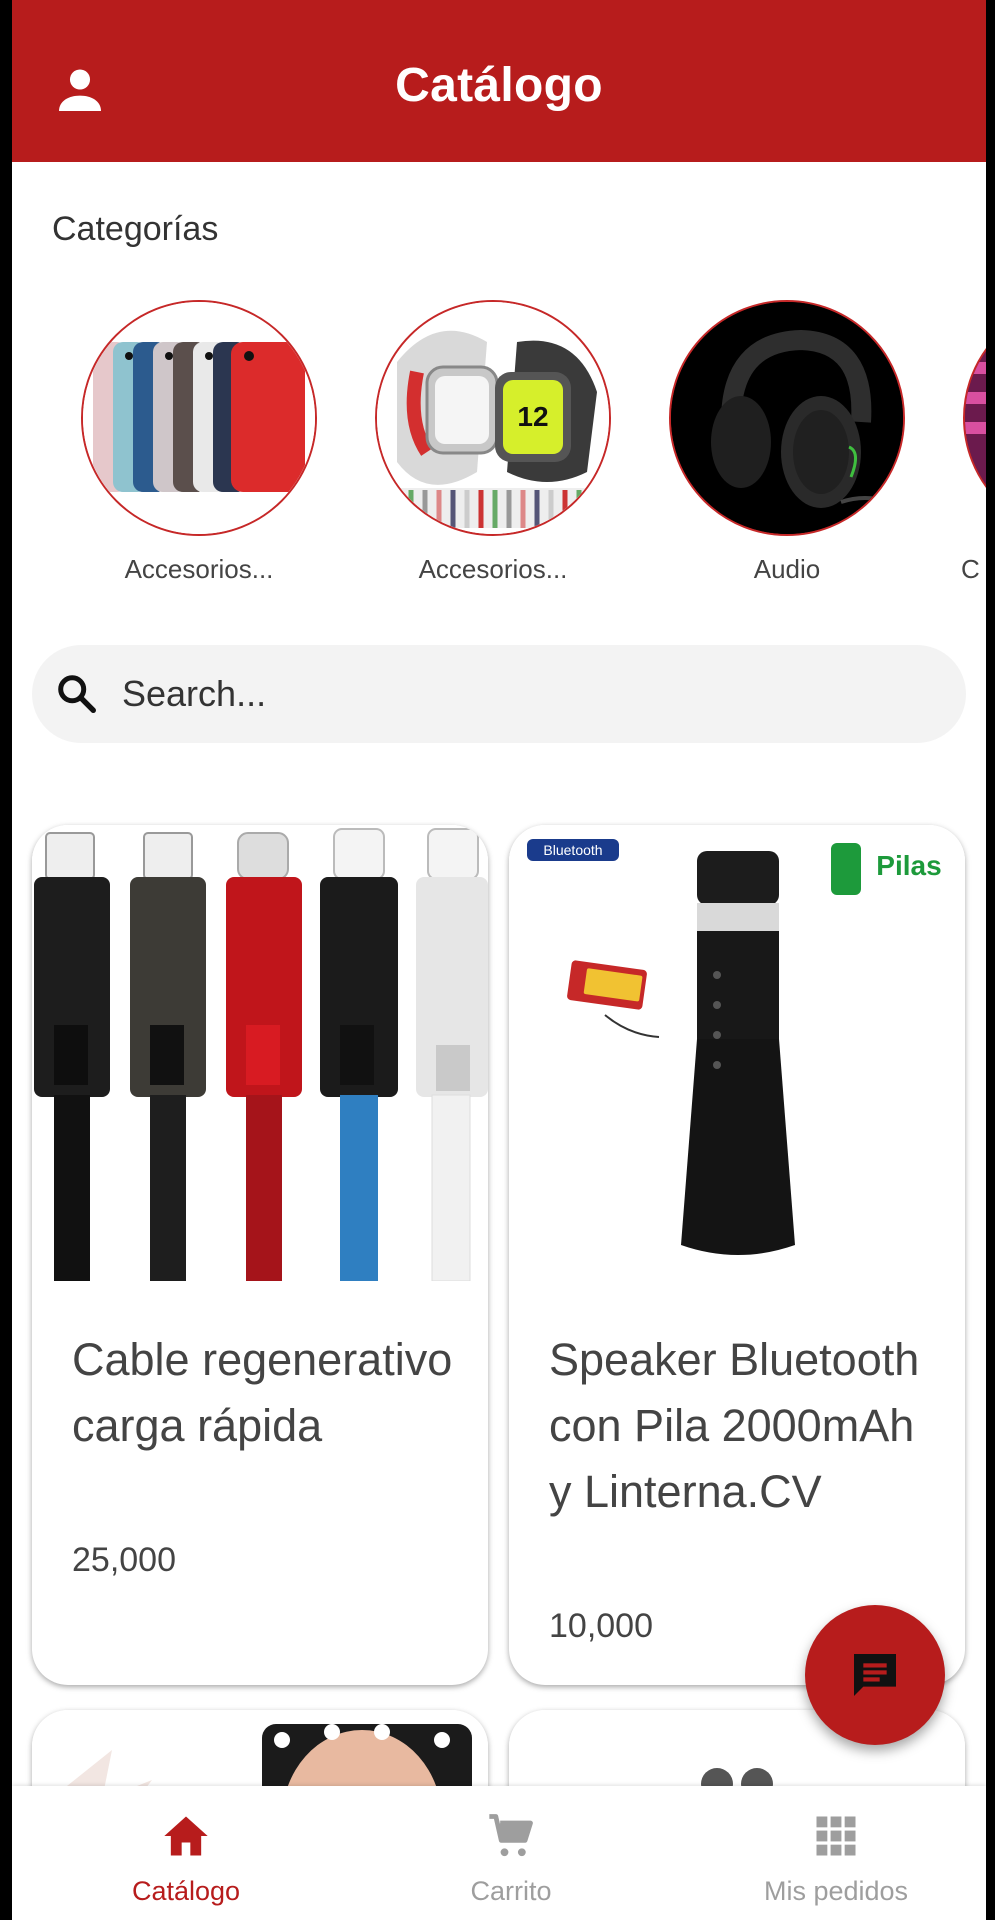  What do you see at coordinates (511, 1891) in the screenshot?
I see `nav-label: Carrito` at bounding box center [511, 1891].